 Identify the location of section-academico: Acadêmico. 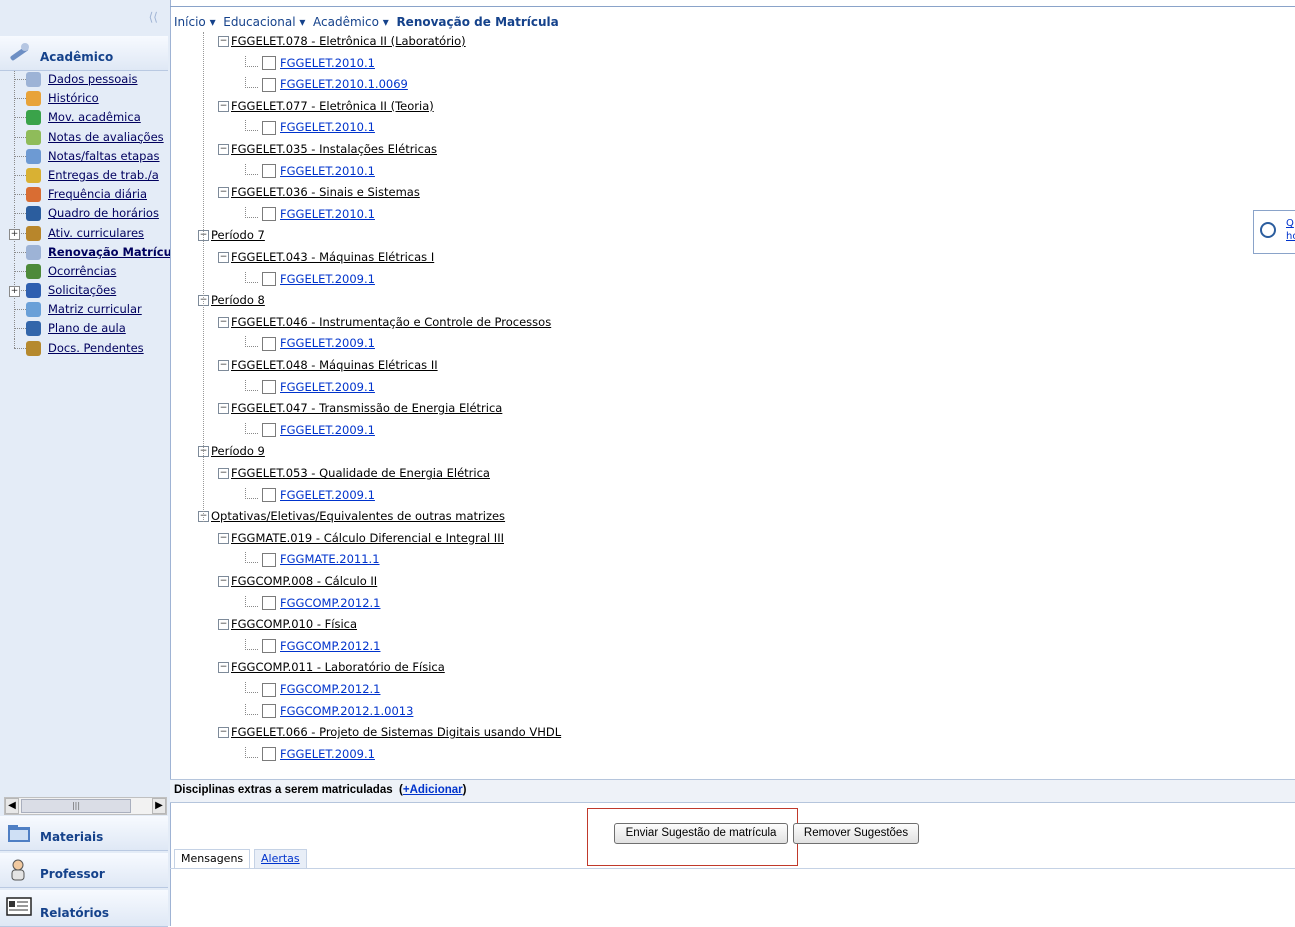
(84, 53).